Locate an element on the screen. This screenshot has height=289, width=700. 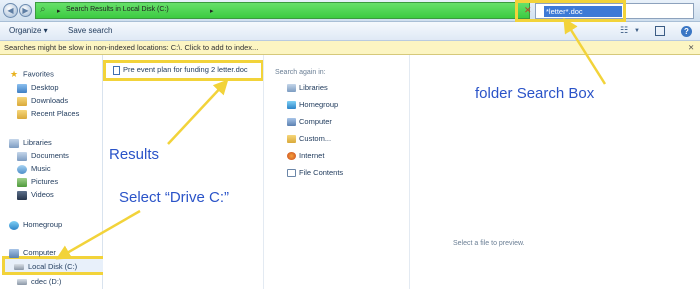
nav-item-cdec-d: cdec (D:) is located at coordinates (39, 283).